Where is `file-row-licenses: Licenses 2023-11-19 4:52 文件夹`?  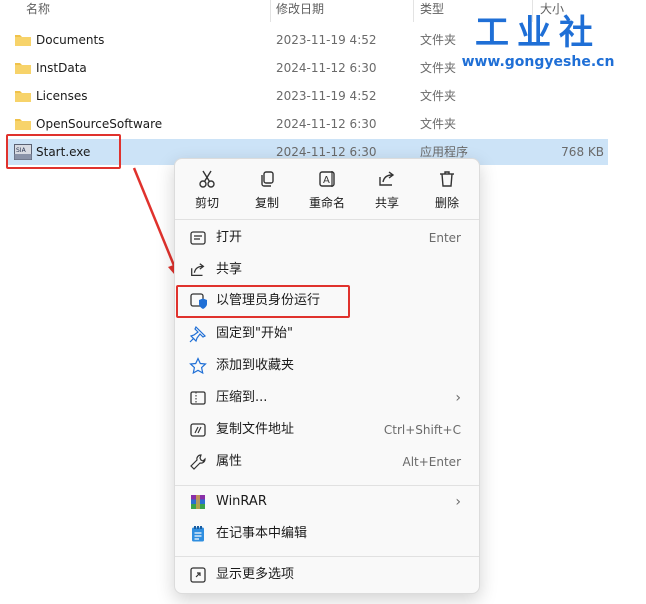 file-row-licenses: Licenses 2023-11-19 4:52 文件夹 is located at coordinates (308, 96).